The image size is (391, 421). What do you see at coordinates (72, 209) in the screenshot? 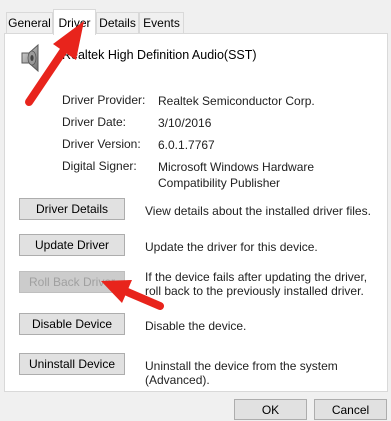
I see `driver-details-button: Driver Details` at bounding box center [72, 209].